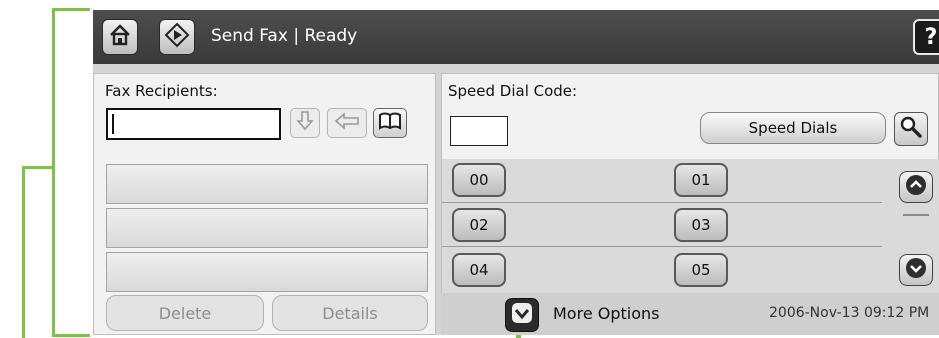  Describe the element at coordinates (38, 167) in the screenshot. I see `callout-leader-horizontal` at that location.